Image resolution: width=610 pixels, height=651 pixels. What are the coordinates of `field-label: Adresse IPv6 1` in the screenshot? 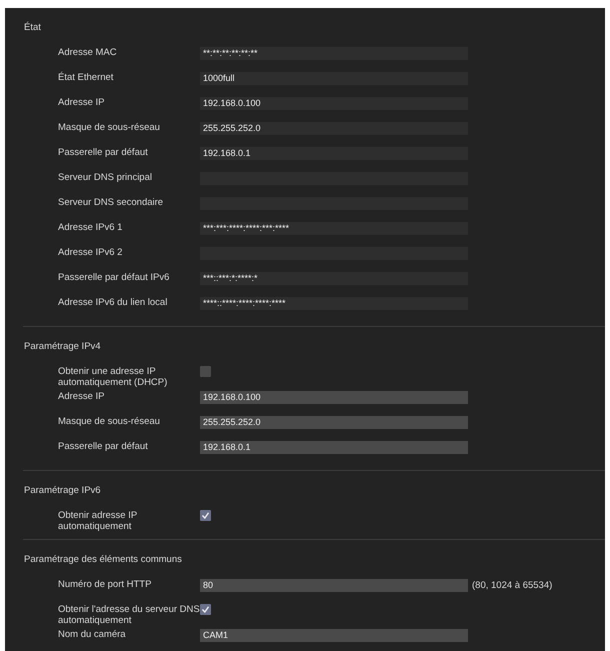 It's located at (91, 227).